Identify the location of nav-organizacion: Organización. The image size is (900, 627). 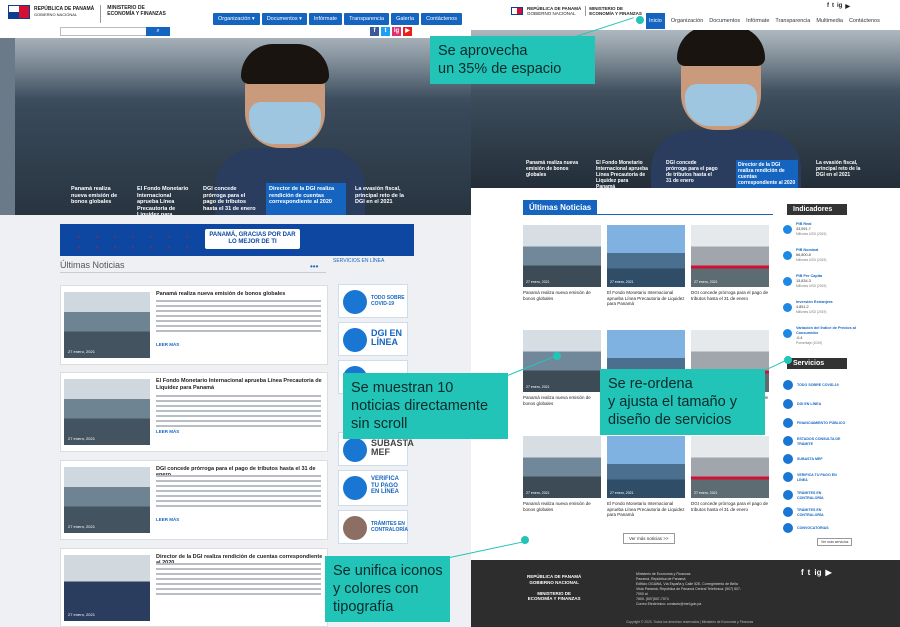
(687, 21).